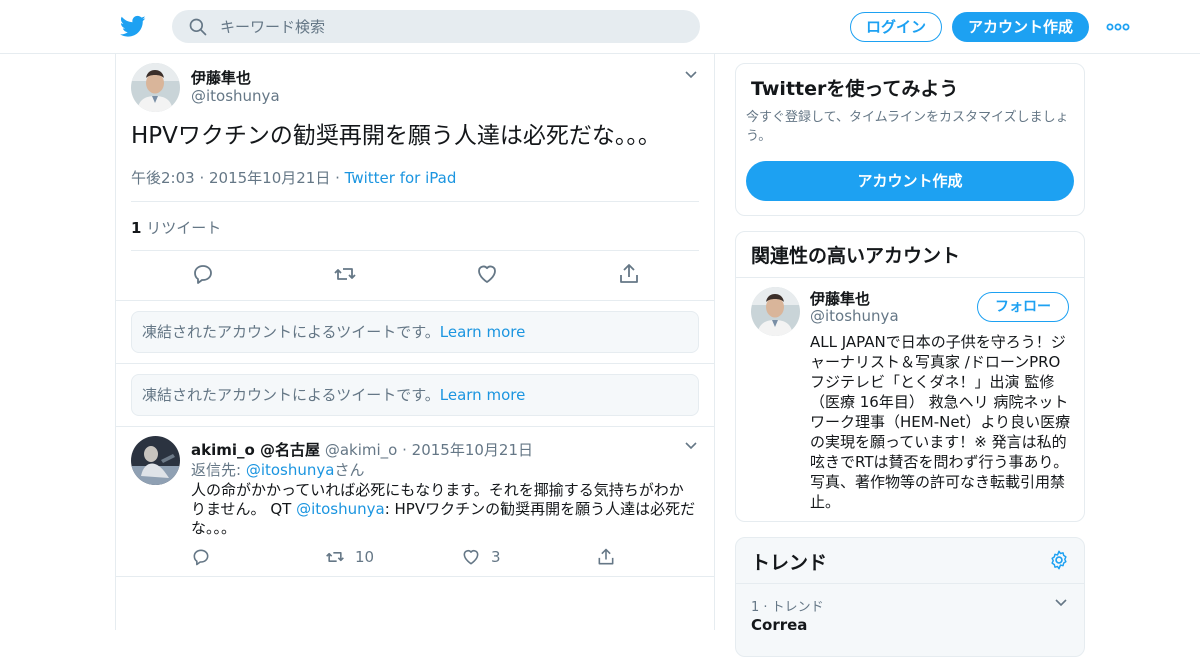 The width and height of the screenshot is (1200, 657). What do you see at coordinates (856, 256) in the screenshot?
I see `related-accounts-title: 関連性の高いアカウント` at bounding box center [856, 256].